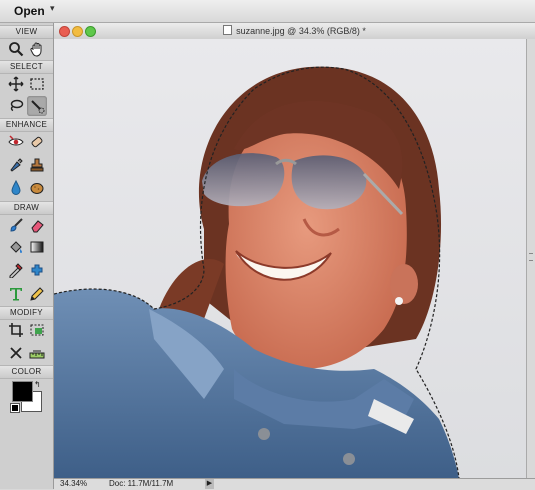 This screenshot has height=490, width=535. I want to click on marquee-tool-icon, so click(37, 84).